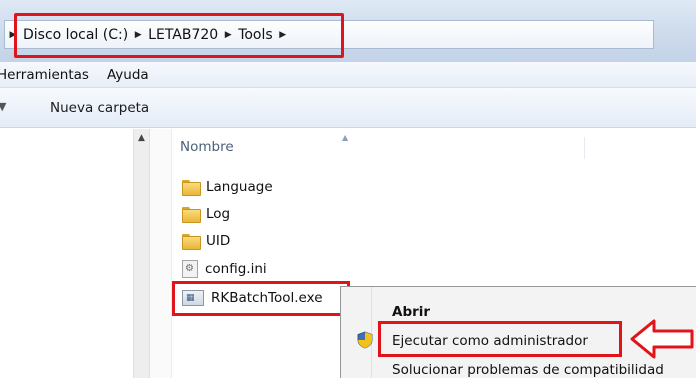 The image size is (696, 378). Describe the element at coordinates (528, 370) in the screenshot. I see `context-item-compatibility: Solucionar problemas de compatibilidad` at that location.